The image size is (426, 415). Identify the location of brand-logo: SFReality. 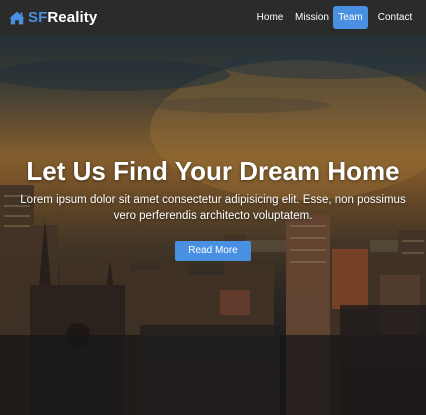
(53, 17).